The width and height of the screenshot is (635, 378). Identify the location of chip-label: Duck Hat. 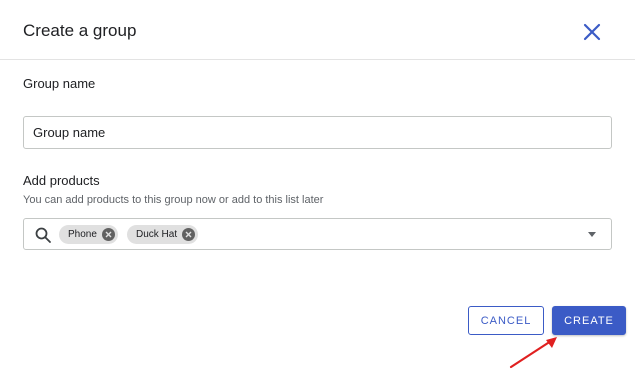
(157, 234).